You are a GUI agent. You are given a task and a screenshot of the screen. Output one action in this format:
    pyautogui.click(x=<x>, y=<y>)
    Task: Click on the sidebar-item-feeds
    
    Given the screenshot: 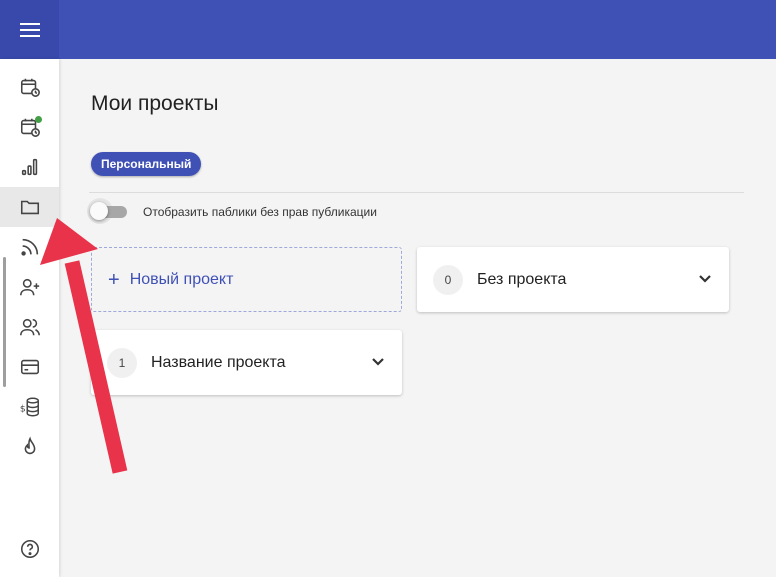 What is the action you would take?
    pyautogui.click(x=29, y=247)
    